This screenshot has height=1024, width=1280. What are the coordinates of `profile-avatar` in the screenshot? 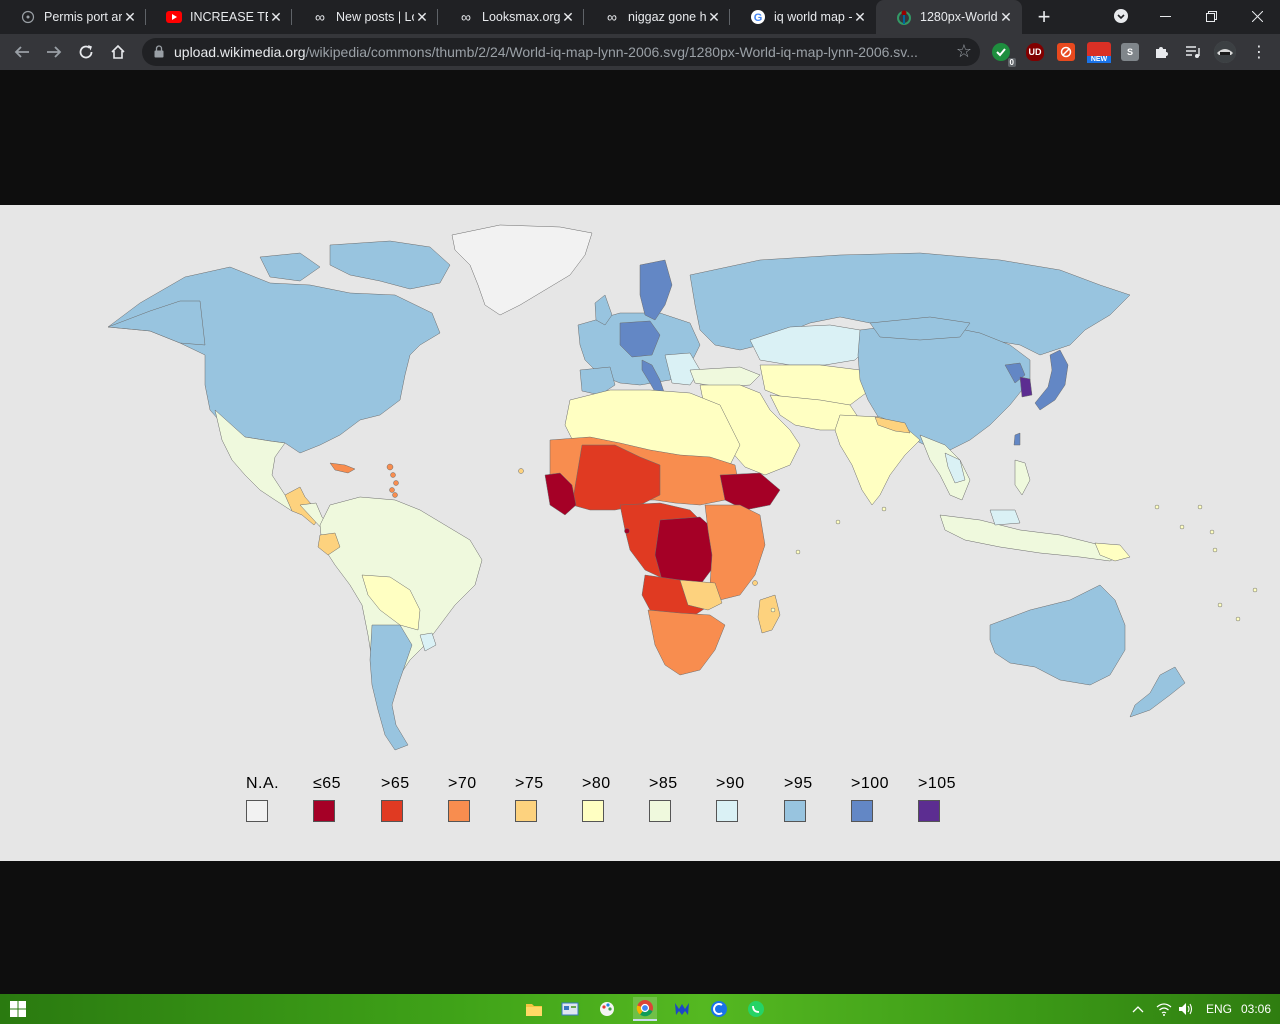 It's located at (1225, 52).